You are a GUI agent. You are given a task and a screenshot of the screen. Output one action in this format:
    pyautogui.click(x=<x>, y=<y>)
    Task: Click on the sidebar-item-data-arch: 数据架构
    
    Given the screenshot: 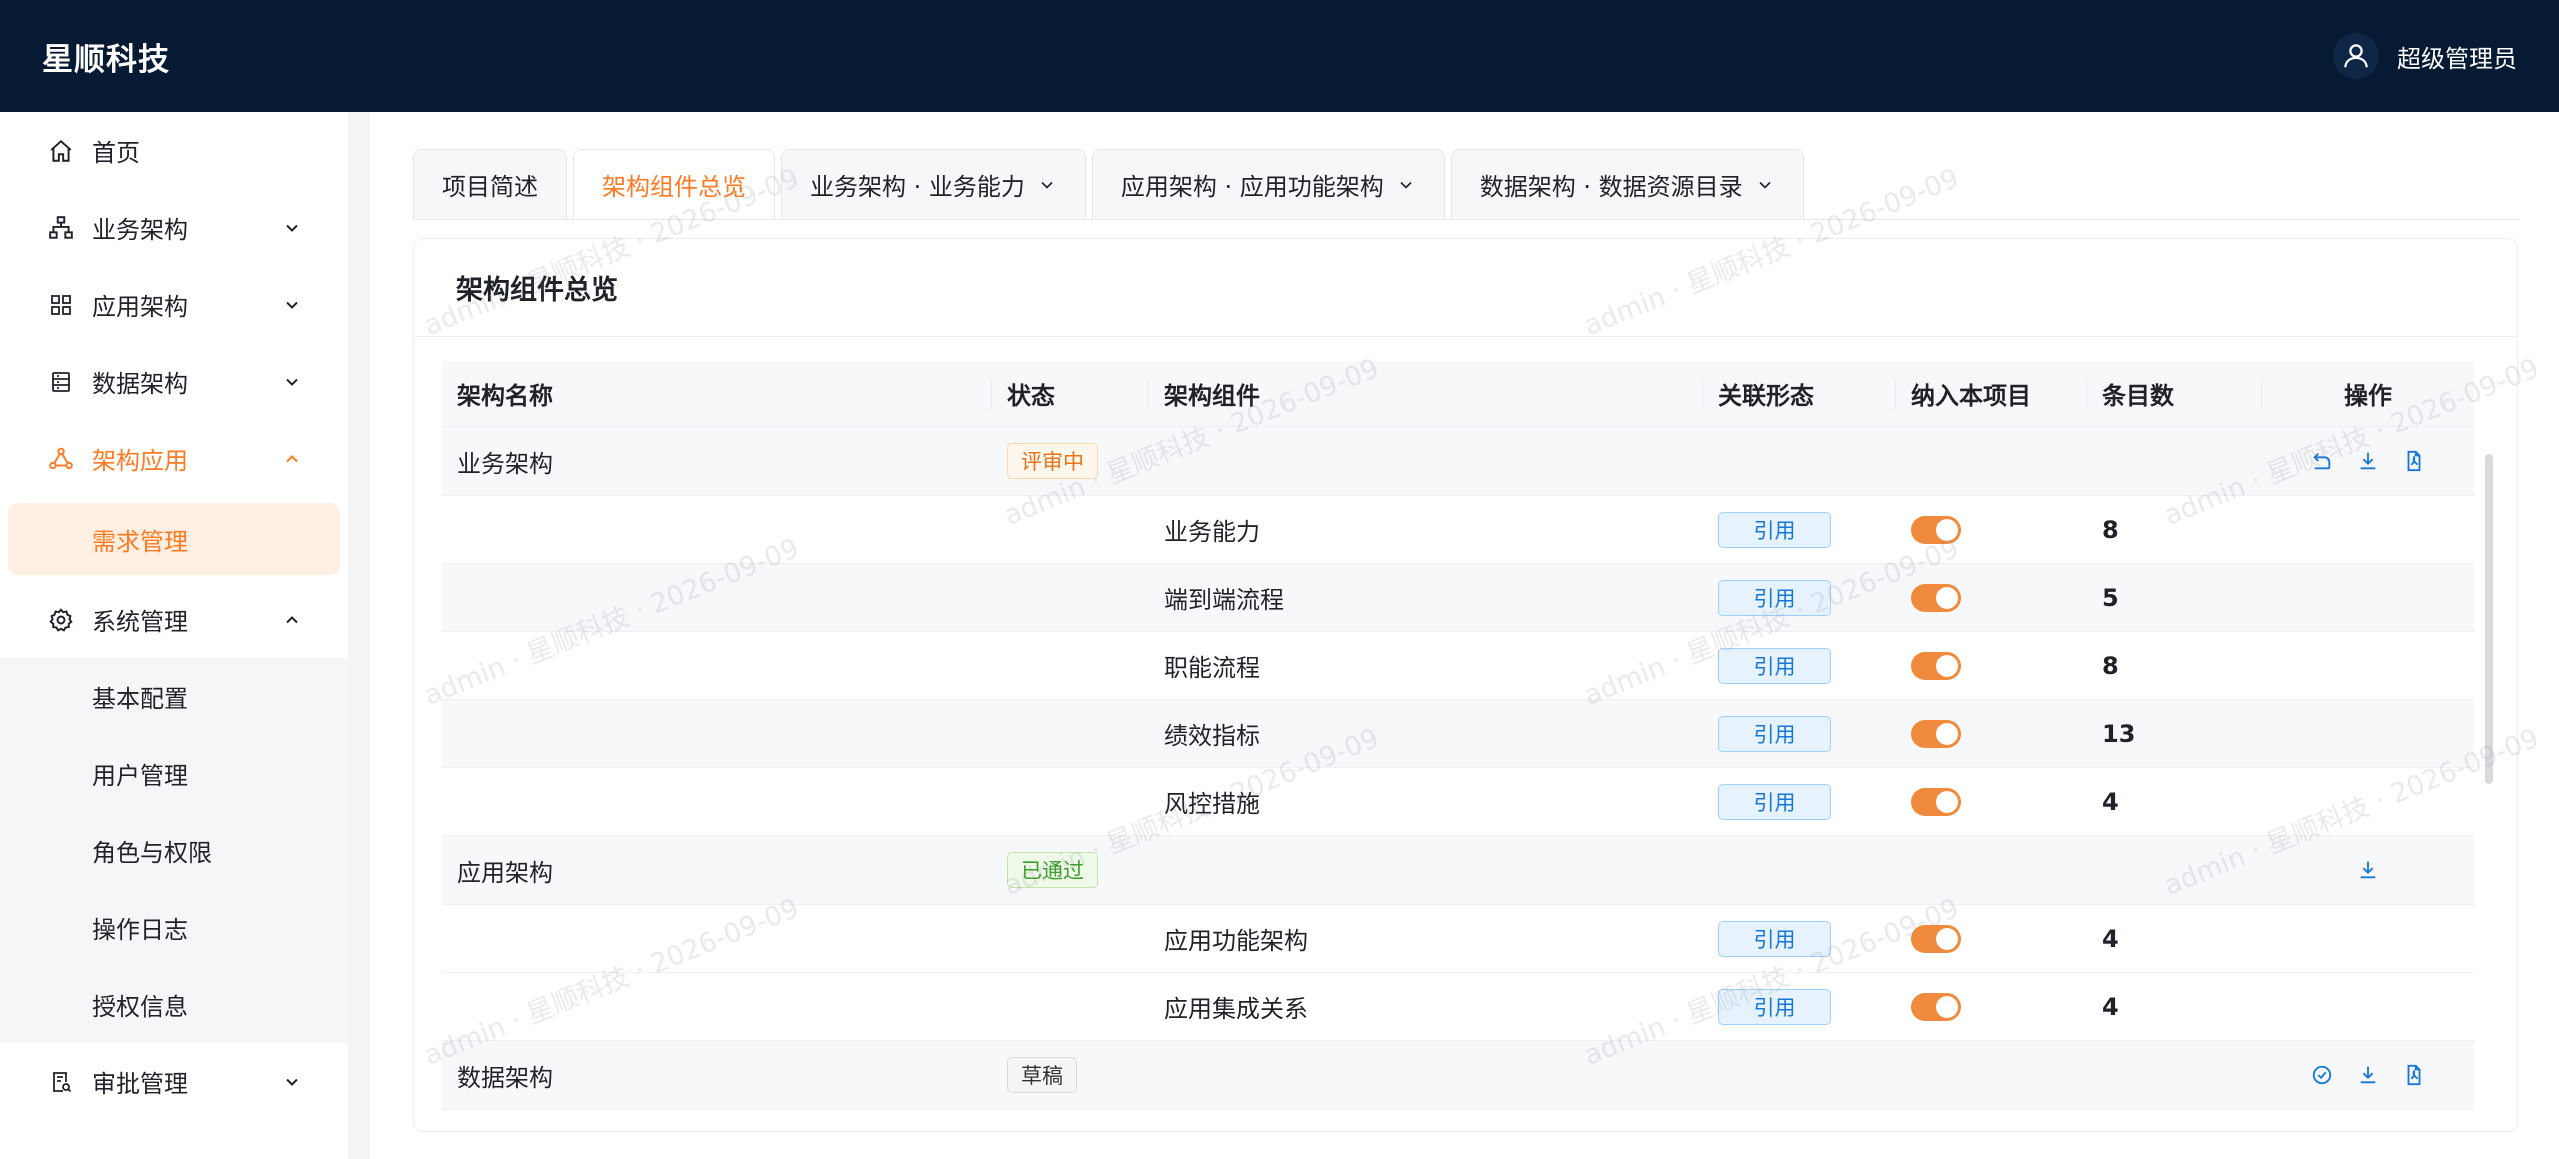 What is the action you would take?
    pyautogui.click(x=174, y=381)
    